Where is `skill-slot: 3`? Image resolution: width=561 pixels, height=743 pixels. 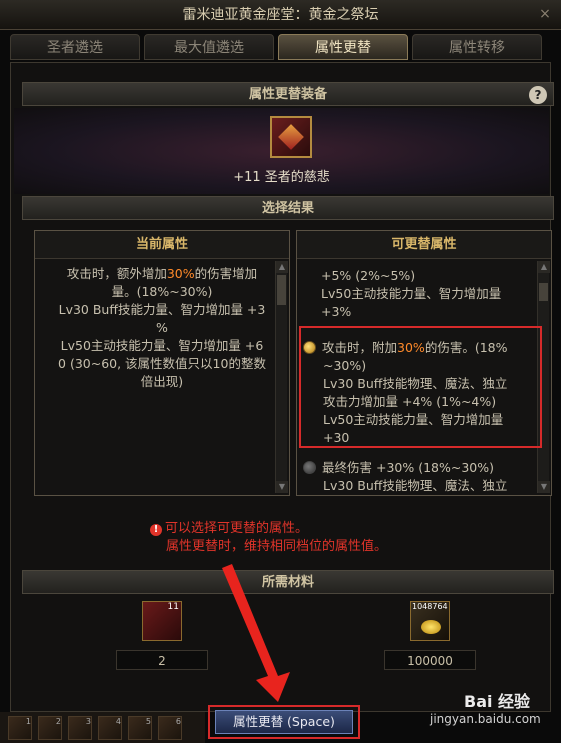
skill-slot: 3 is located at coordinates (80, 728).